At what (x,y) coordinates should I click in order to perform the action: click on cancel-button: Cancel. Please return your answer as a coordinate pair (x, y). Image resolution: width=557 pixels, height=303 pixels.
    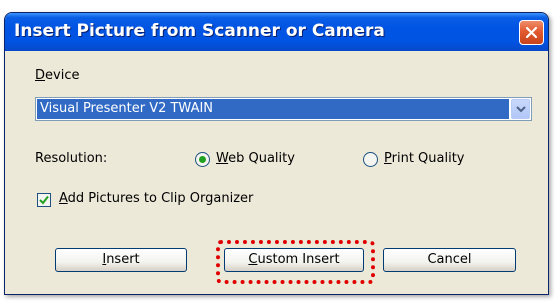
    Looking at the image, I should click on (449, 260).